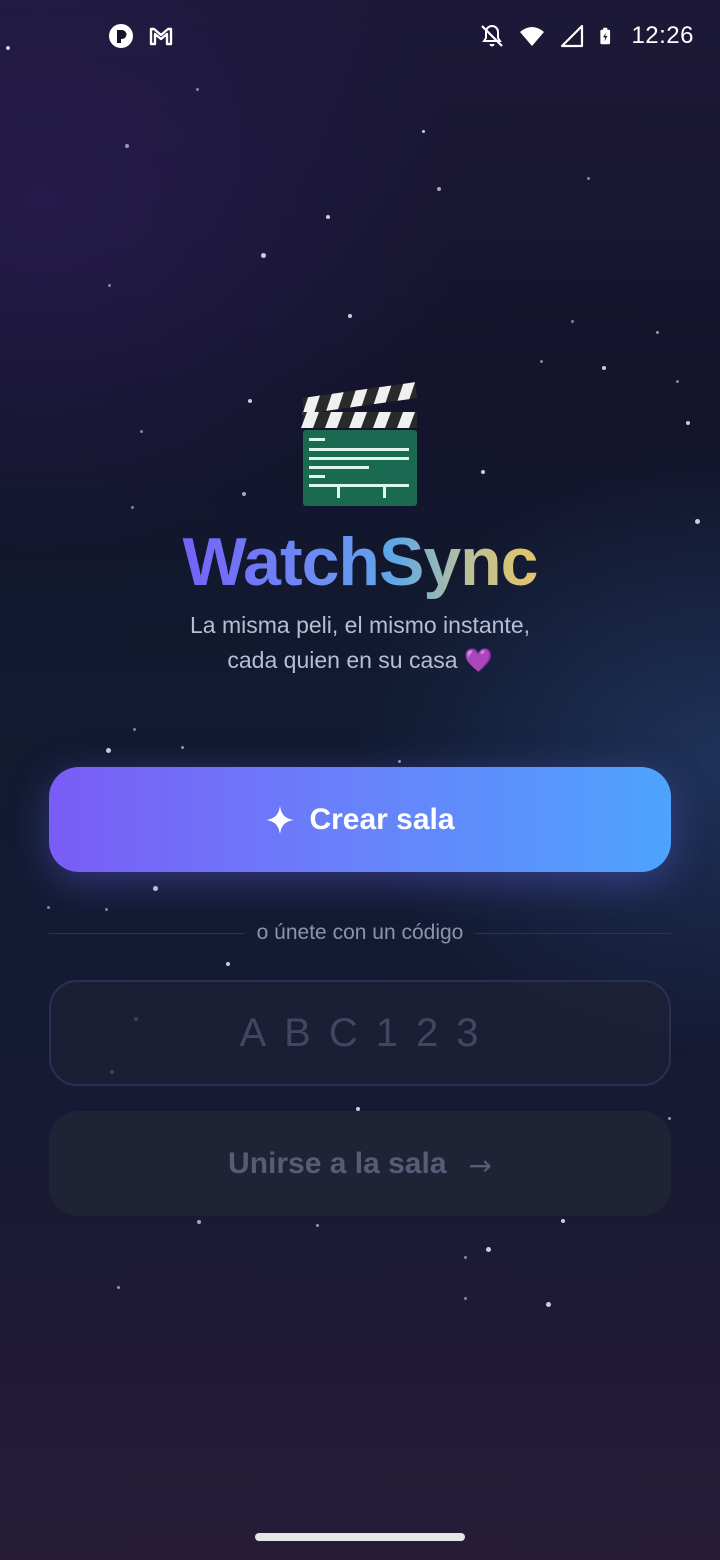  I want to click on arrow-right-icon: →, so click(480, 1165).